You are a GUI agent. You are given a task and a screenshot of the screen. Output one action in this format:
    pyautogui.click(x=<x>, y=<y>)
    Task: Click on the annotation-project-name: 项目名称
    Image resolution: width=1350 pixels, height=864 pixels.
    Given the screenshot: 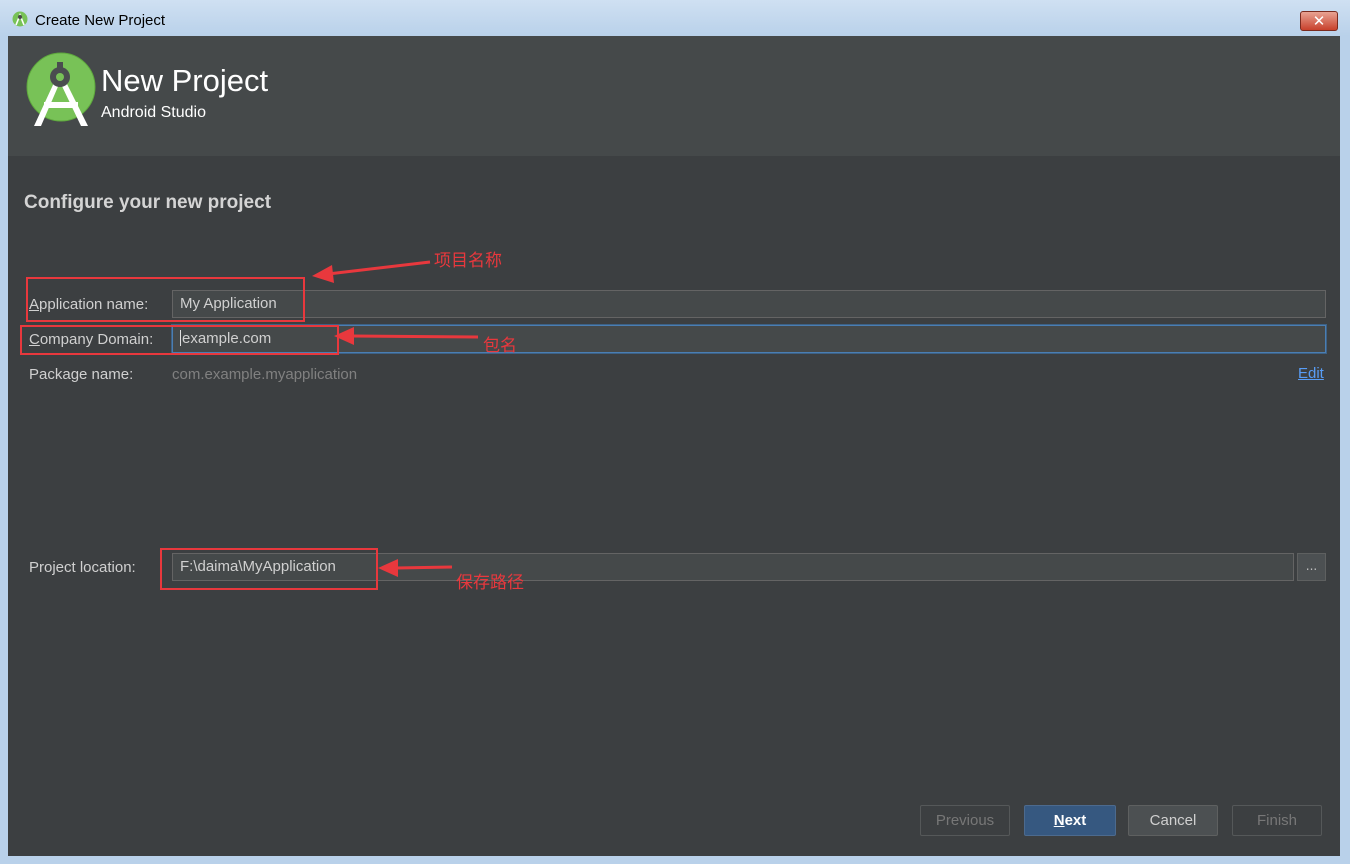 What is the action you would take?
    pyautogui.click(x=468, y=261)
    